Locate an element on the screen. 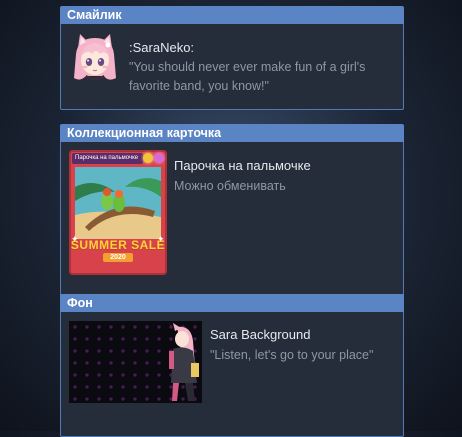 The height and width of the screenshot is (437, 462). card-tradable-status: Можно обменивать is located at coordinates (230, 186).